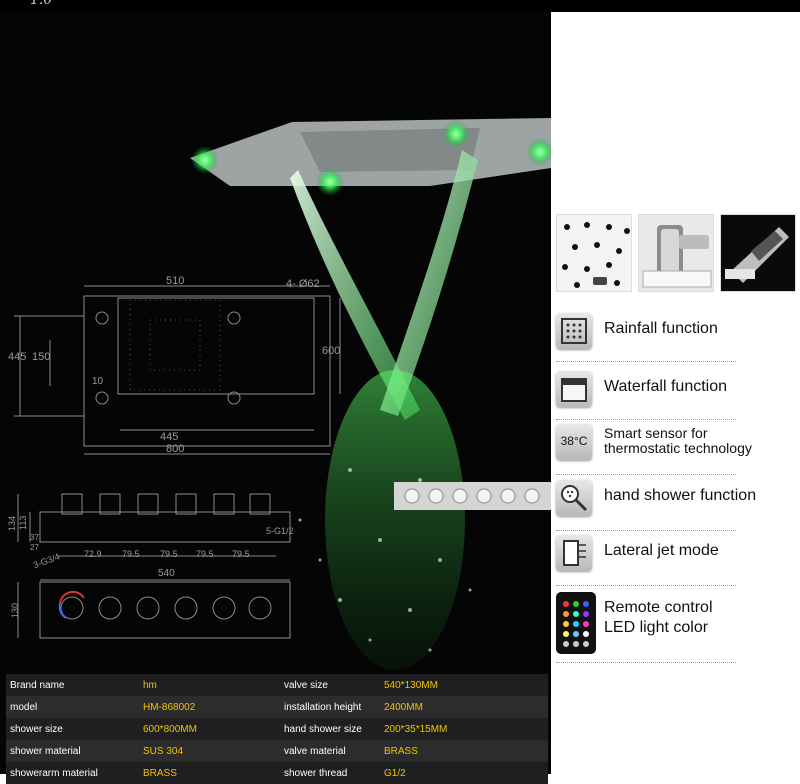  What do you see at coordinates (651, 560) in the screenshot?
I see `feature-lateral-jet: Lateral jet mode` at bounding box center [651, 560].